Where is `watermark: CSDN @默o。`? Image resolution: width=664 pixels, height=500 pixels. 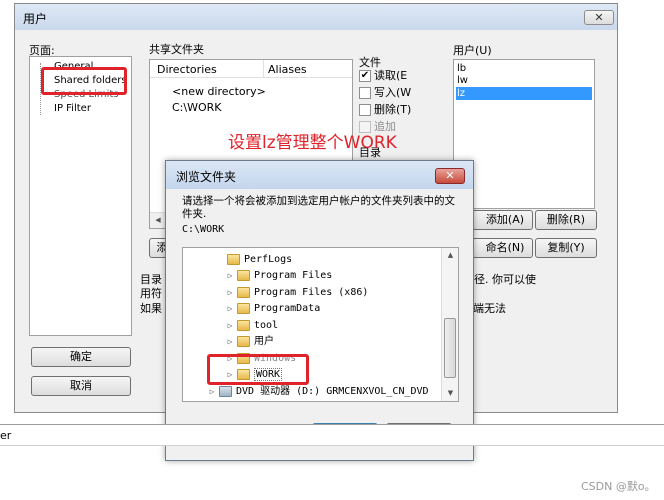
watermark: CSDN @默o。 is located at coordinates (618, 486).